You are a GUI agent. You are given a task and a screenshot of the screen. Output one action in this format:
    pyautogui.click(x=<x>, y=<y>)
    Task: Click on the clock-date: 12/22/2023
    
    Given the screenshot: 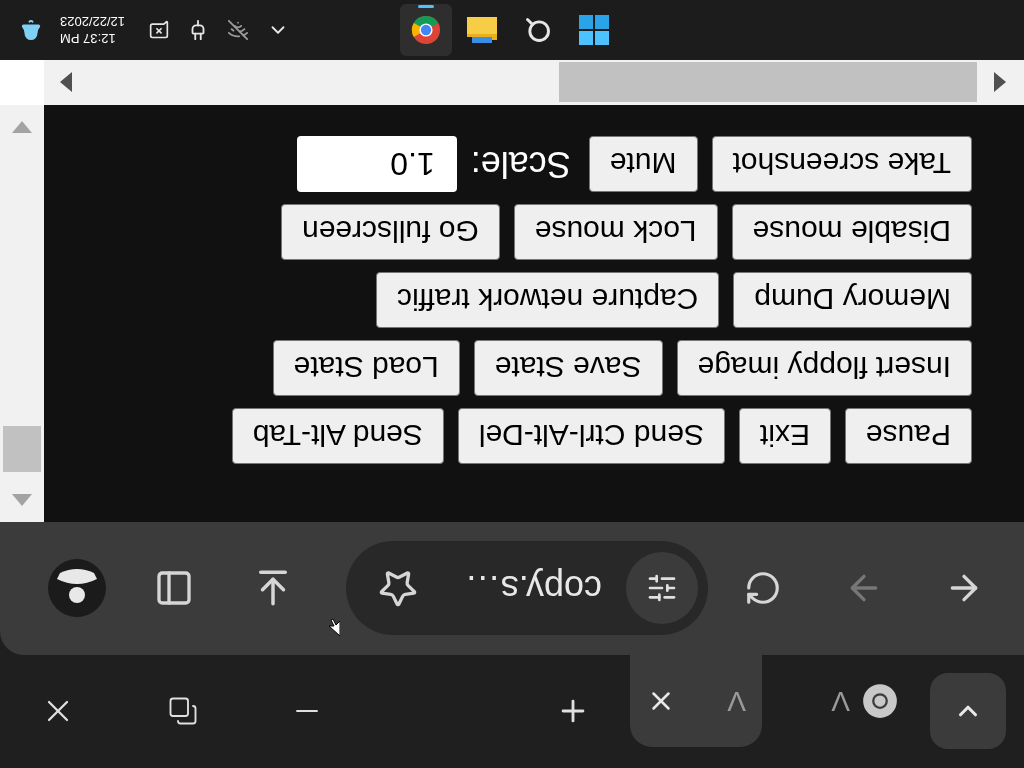 What is the action you would take?
    pyautogui.click(x=93, y=21)
    